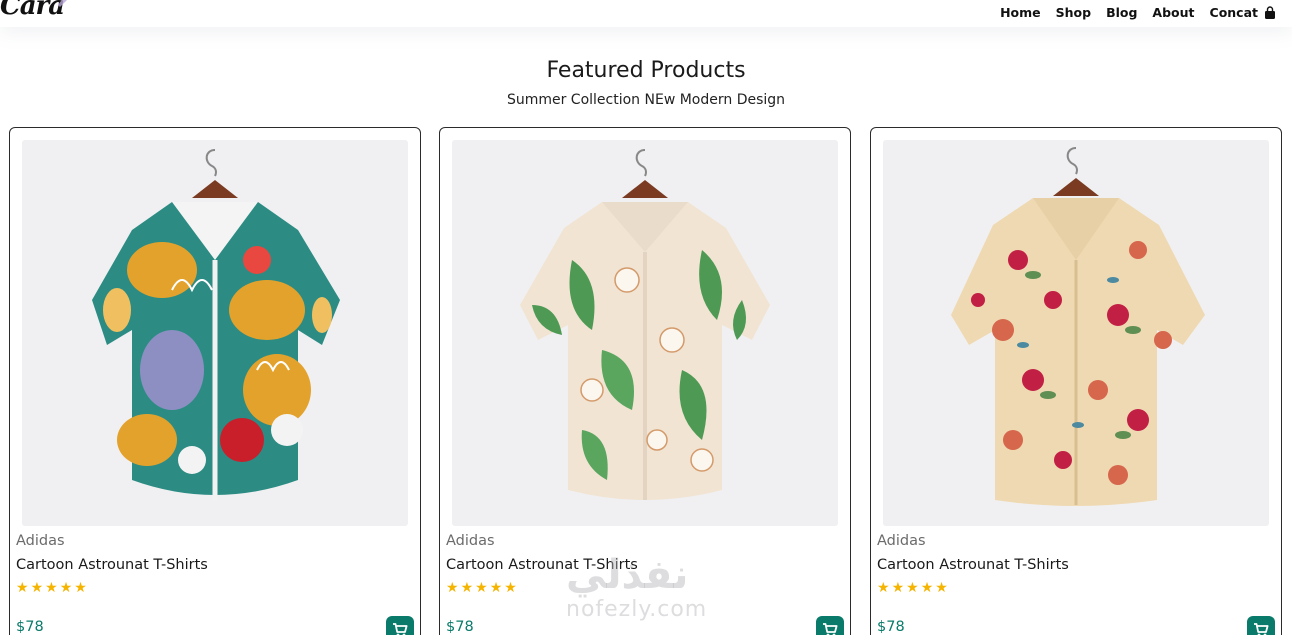  What do you see at coordinates (646, 13) in the screenshot?
I see `site-header: Cara Home Shop Blog About Concat` at bounding box center [646, 13].